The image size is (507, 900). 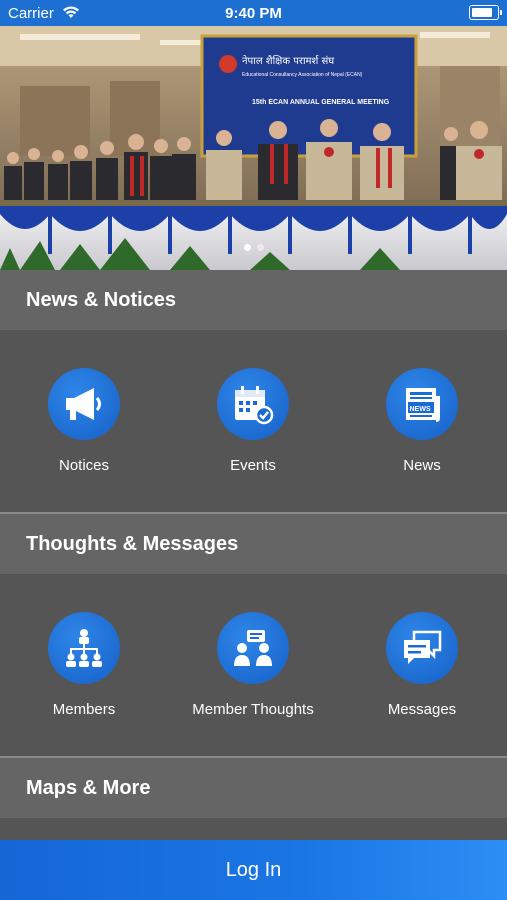 What do you see at coordinates (84, 648) in the screenshot?
I see `org-chart-icon` at bounding box center [84, 648].